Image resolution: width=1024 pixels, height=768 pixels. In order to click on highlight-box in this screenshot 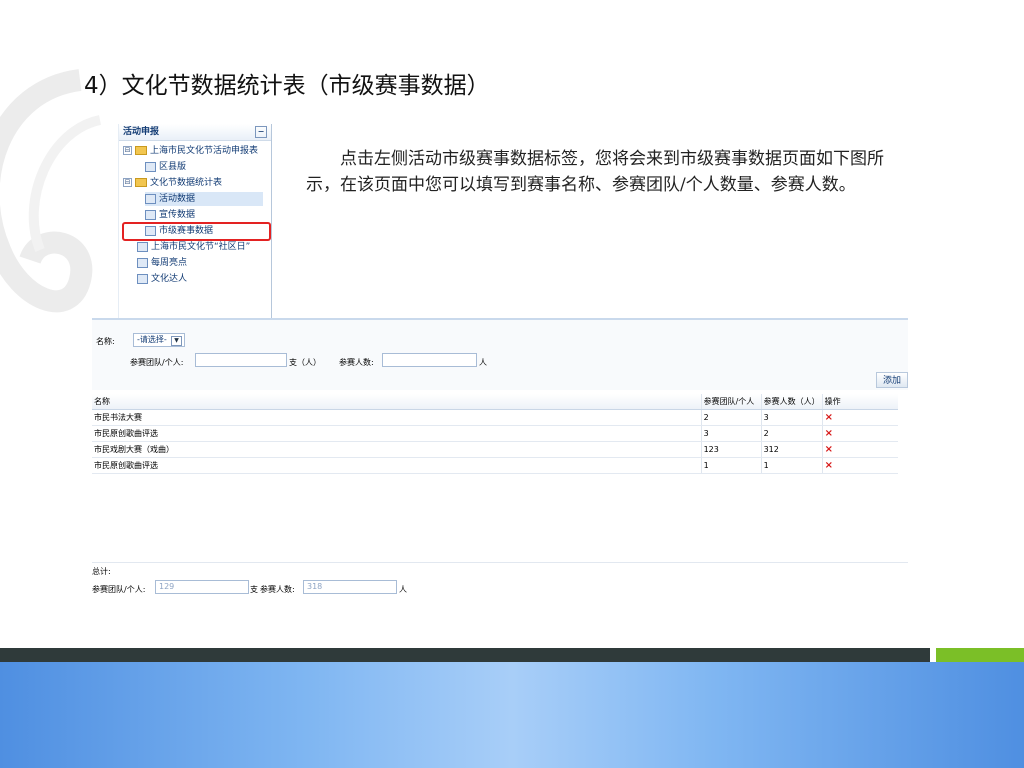, I will do `click(196, 231)`.